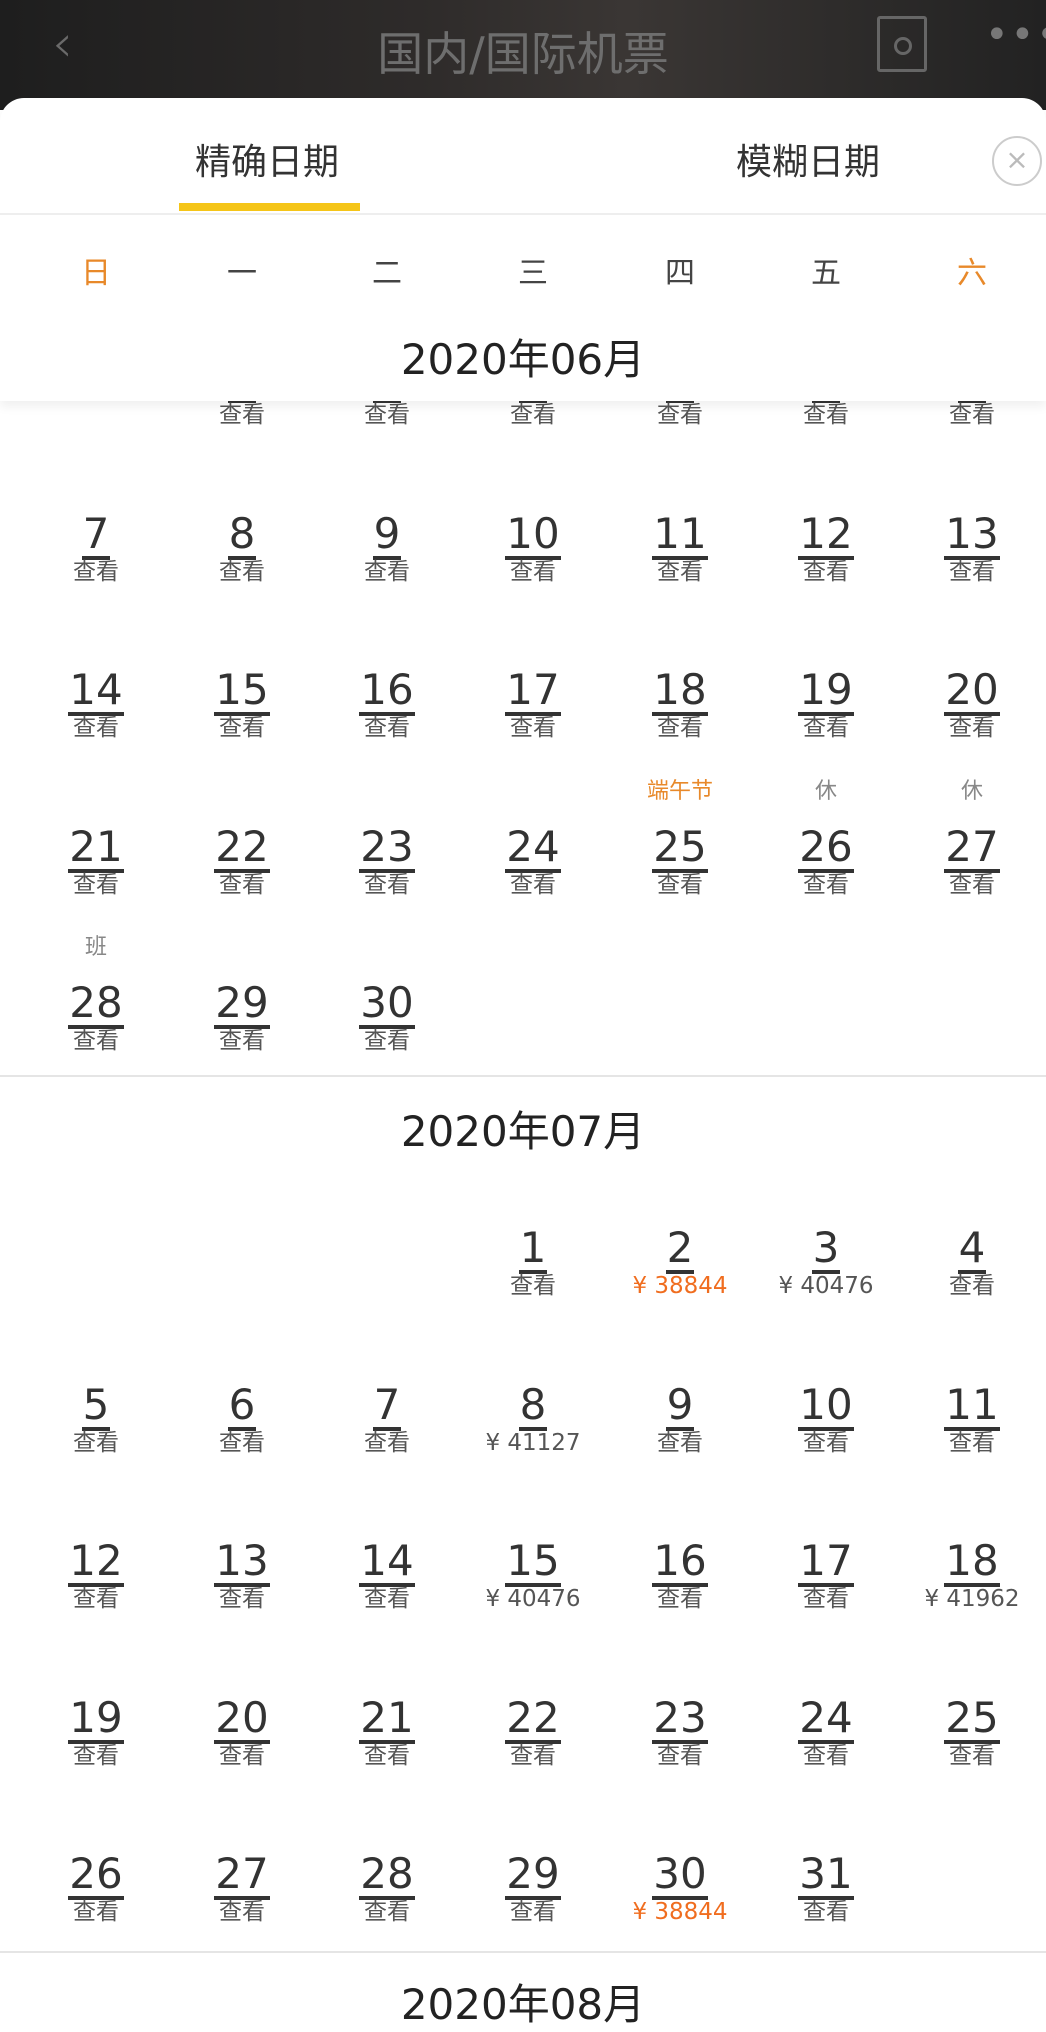 This screenshot has height=2032, width=1046. I want to click on day-cell: 休 26 查看, so click(826, 838).